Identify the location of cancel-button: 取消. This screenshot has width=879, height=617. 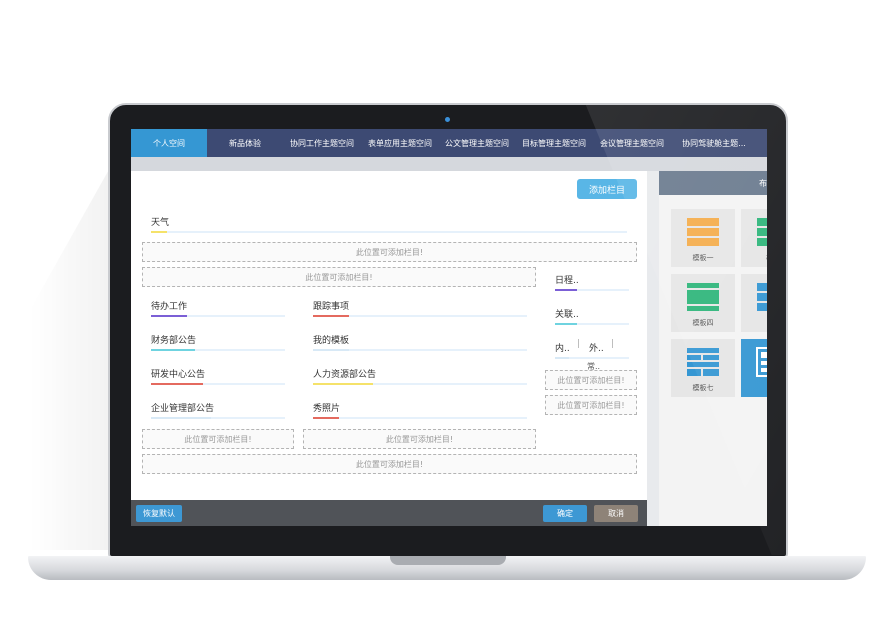
(616, 513).